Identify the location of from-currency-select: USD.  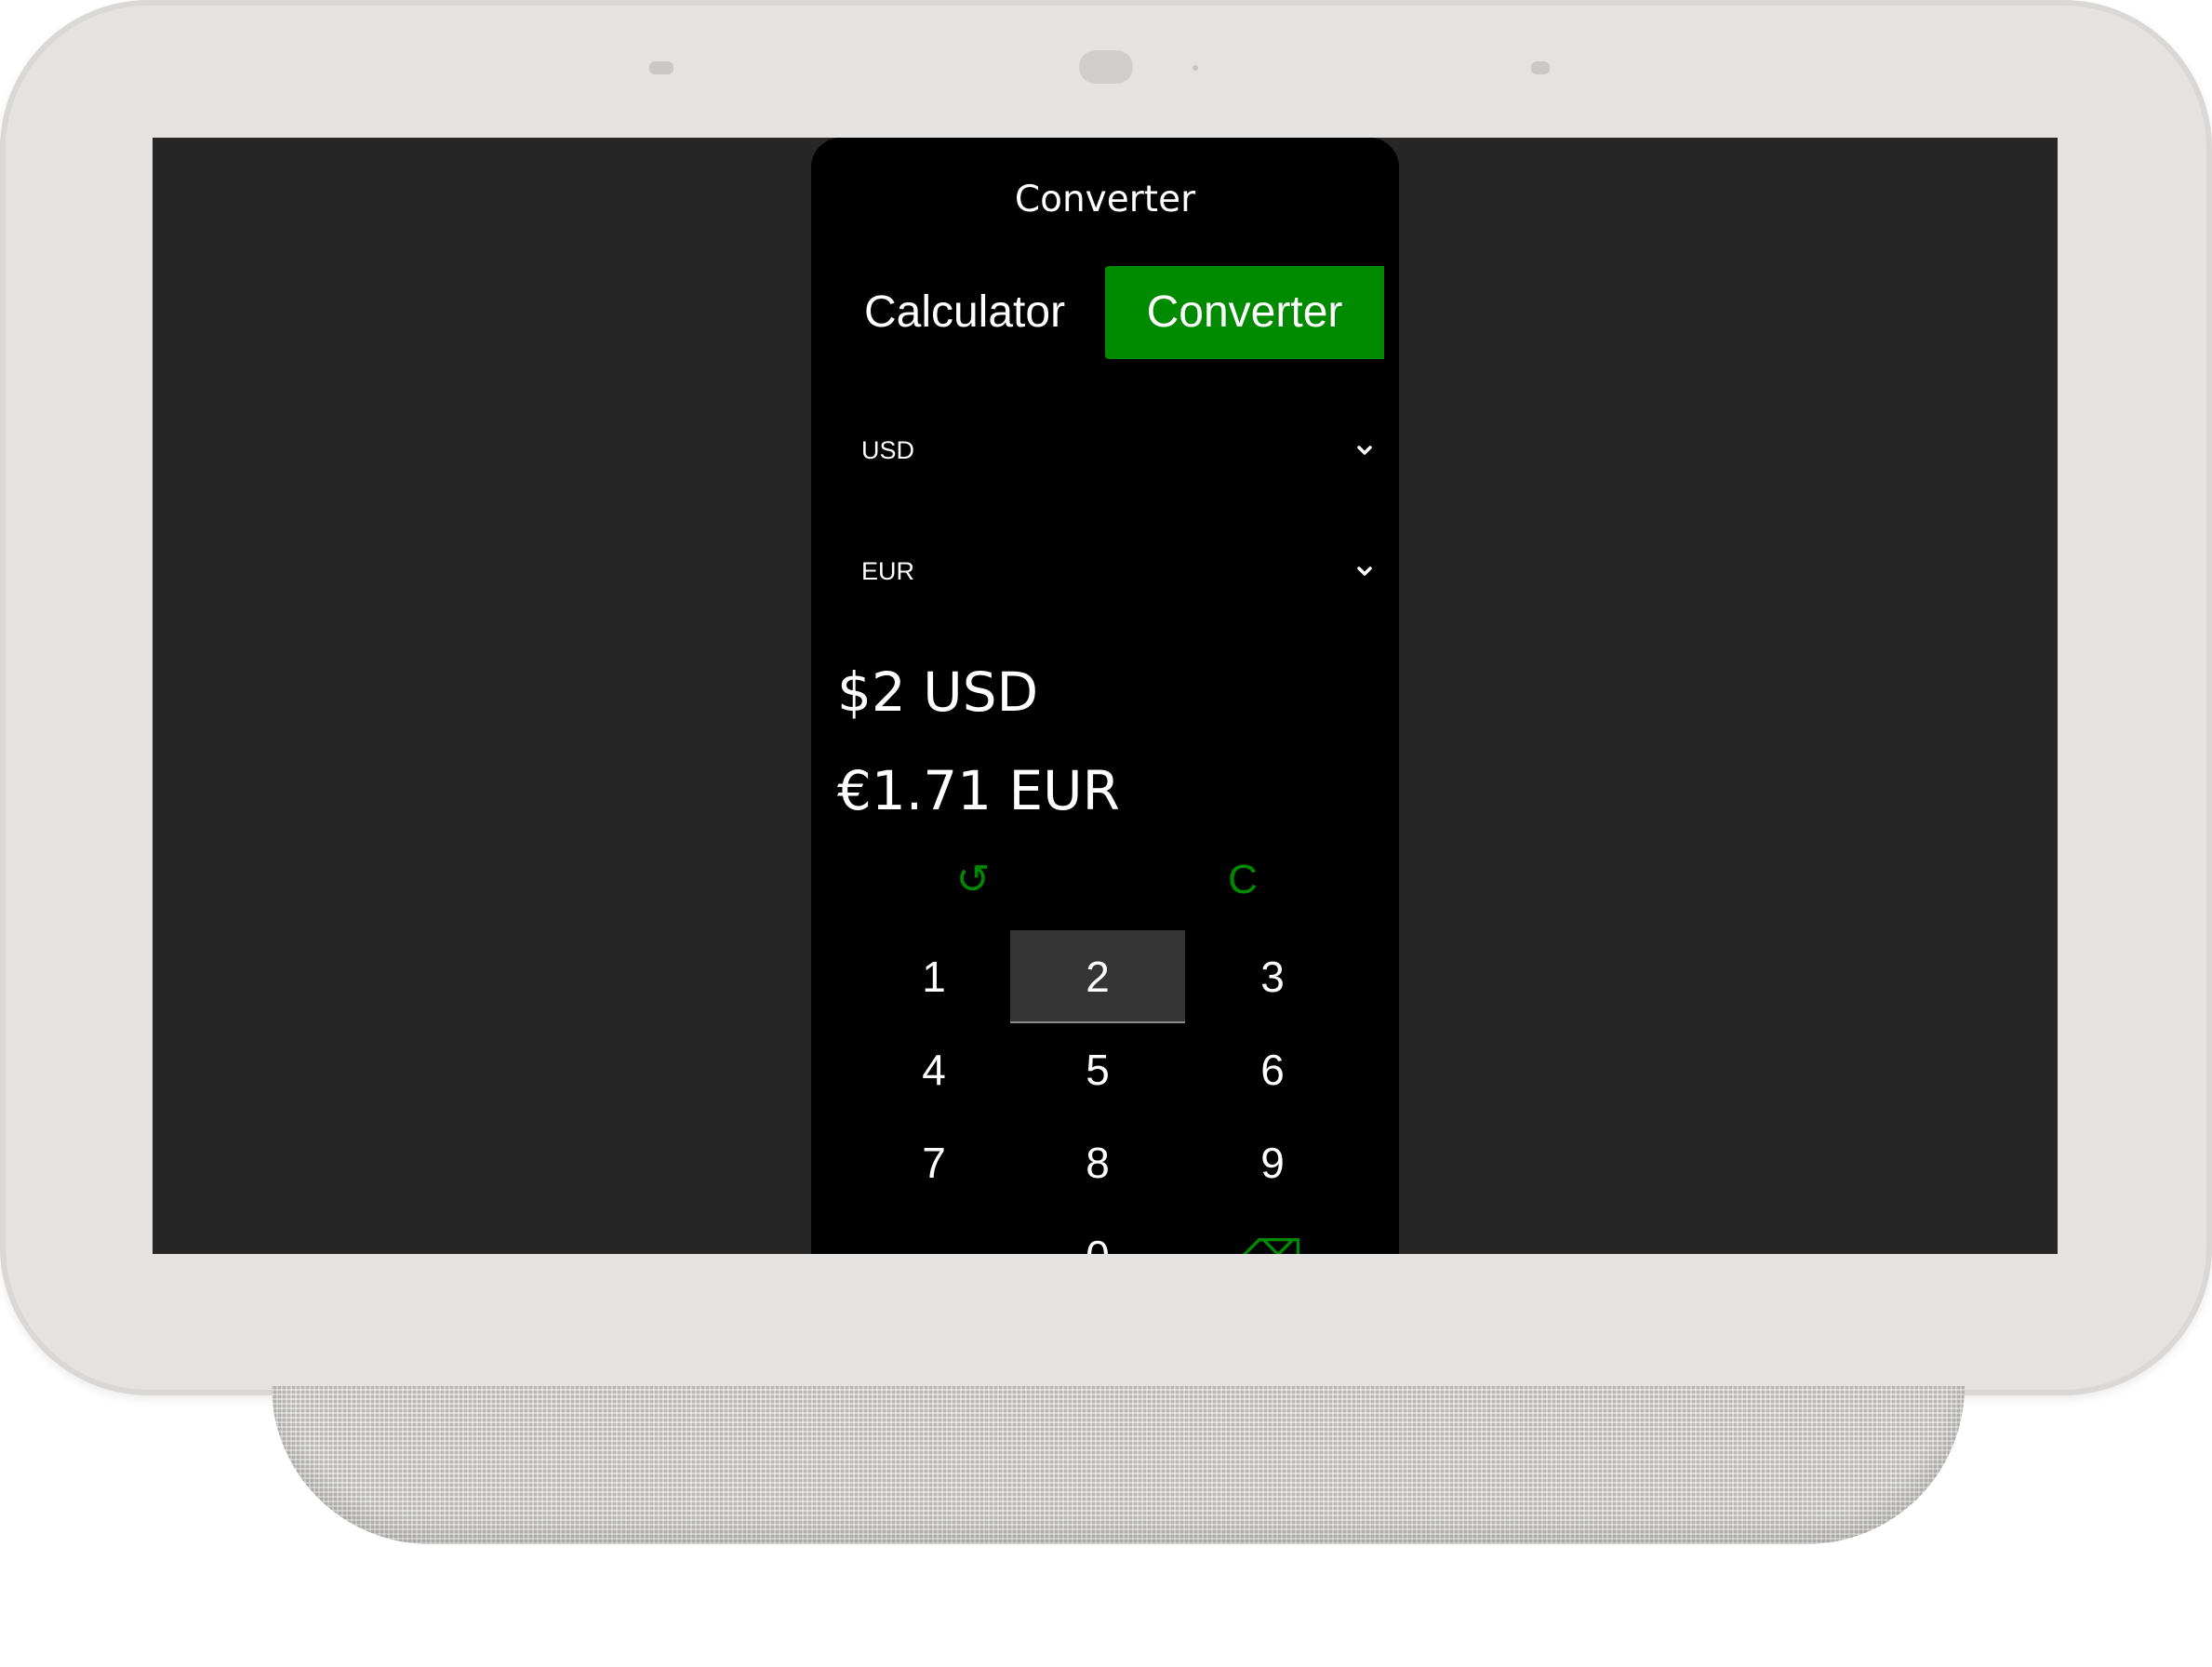
(1120, 450).